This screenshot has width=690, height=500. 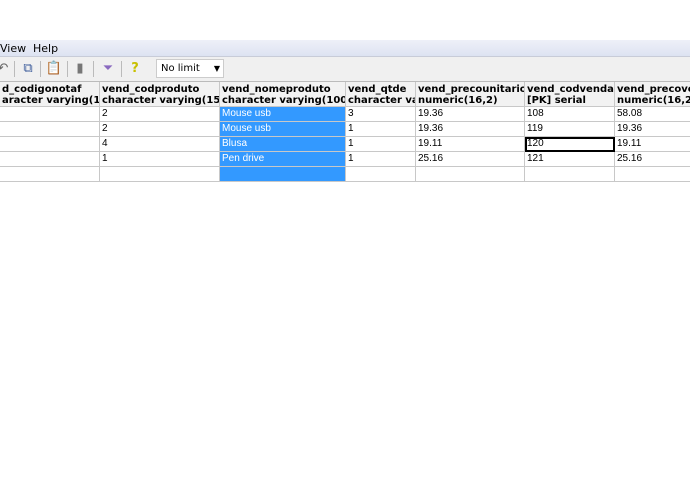 What do you see at coordinates (345, 48) in the screenshot?
I see `menu-bar: View Help` at bounding box center [345, 48].